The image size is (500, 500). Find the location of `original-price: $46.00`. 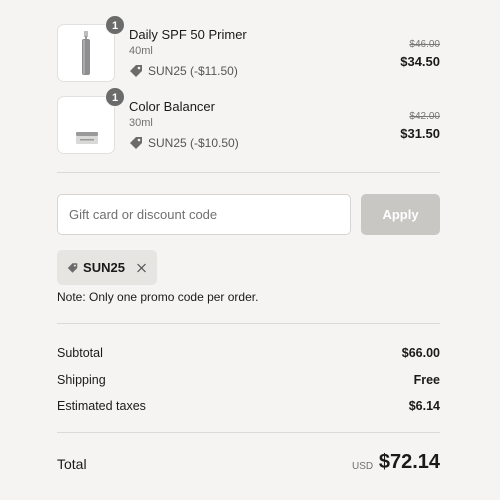

original-price: $46.00 is located at coordinates (424, 44).